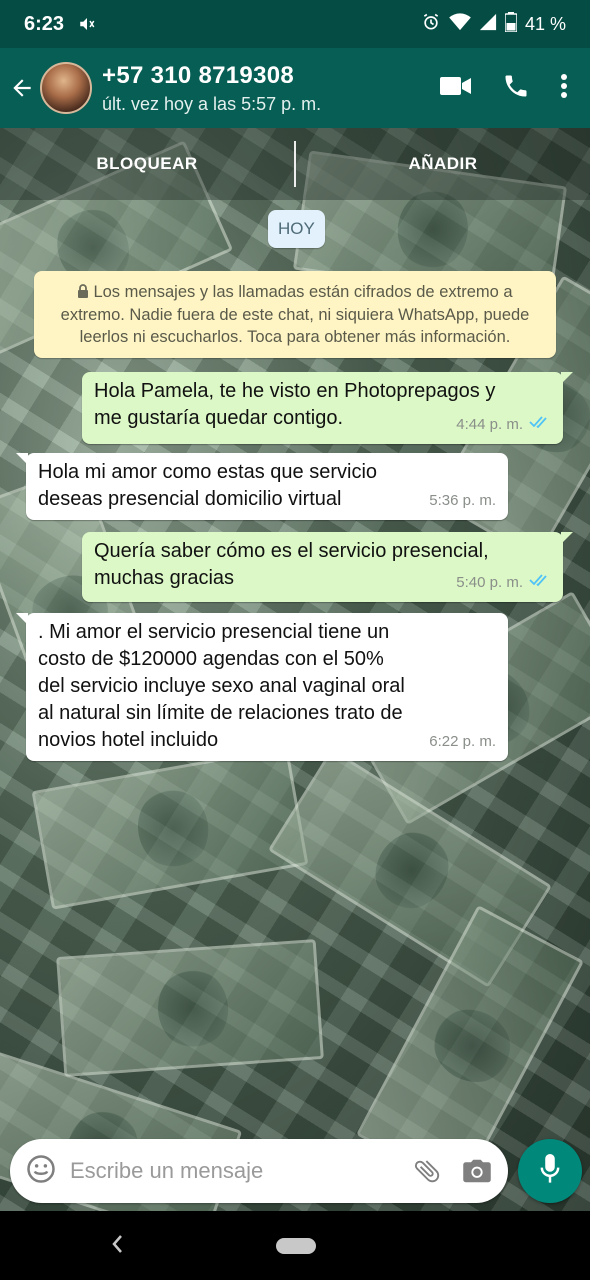  Describe the element at coordinates (564, 88) in the screenshot. I see `more-vert-icon` at that location.